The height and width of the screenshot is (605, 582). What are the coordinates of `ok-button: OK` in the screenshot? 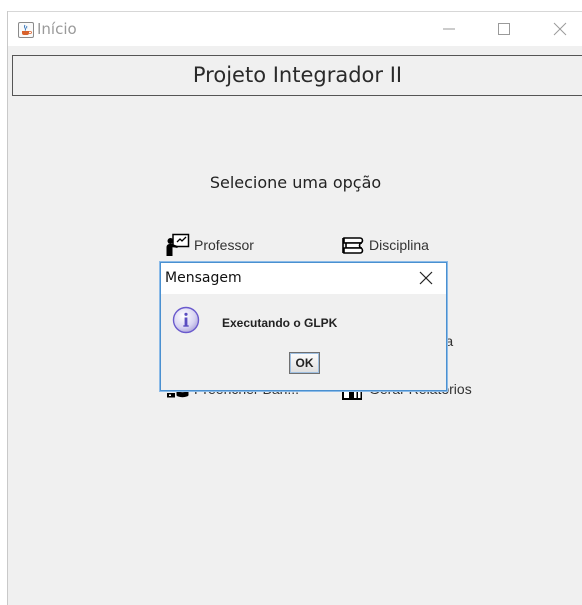 It's located at (304, 363).